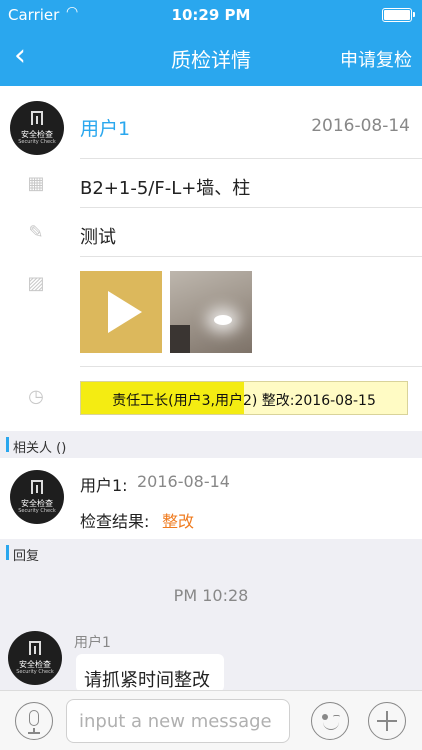  I want to click on inspection-date: 2016-08-14, so click(360, 126).